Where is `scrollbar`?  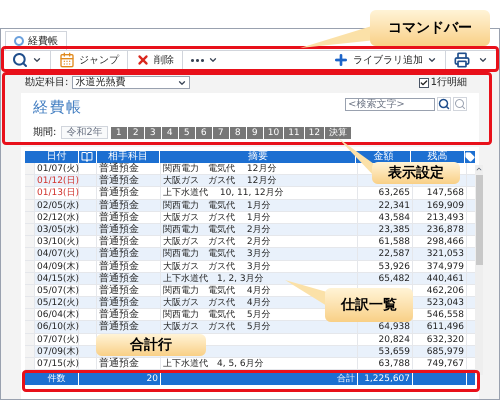 scrollbar is located at coordinates (479, 270).